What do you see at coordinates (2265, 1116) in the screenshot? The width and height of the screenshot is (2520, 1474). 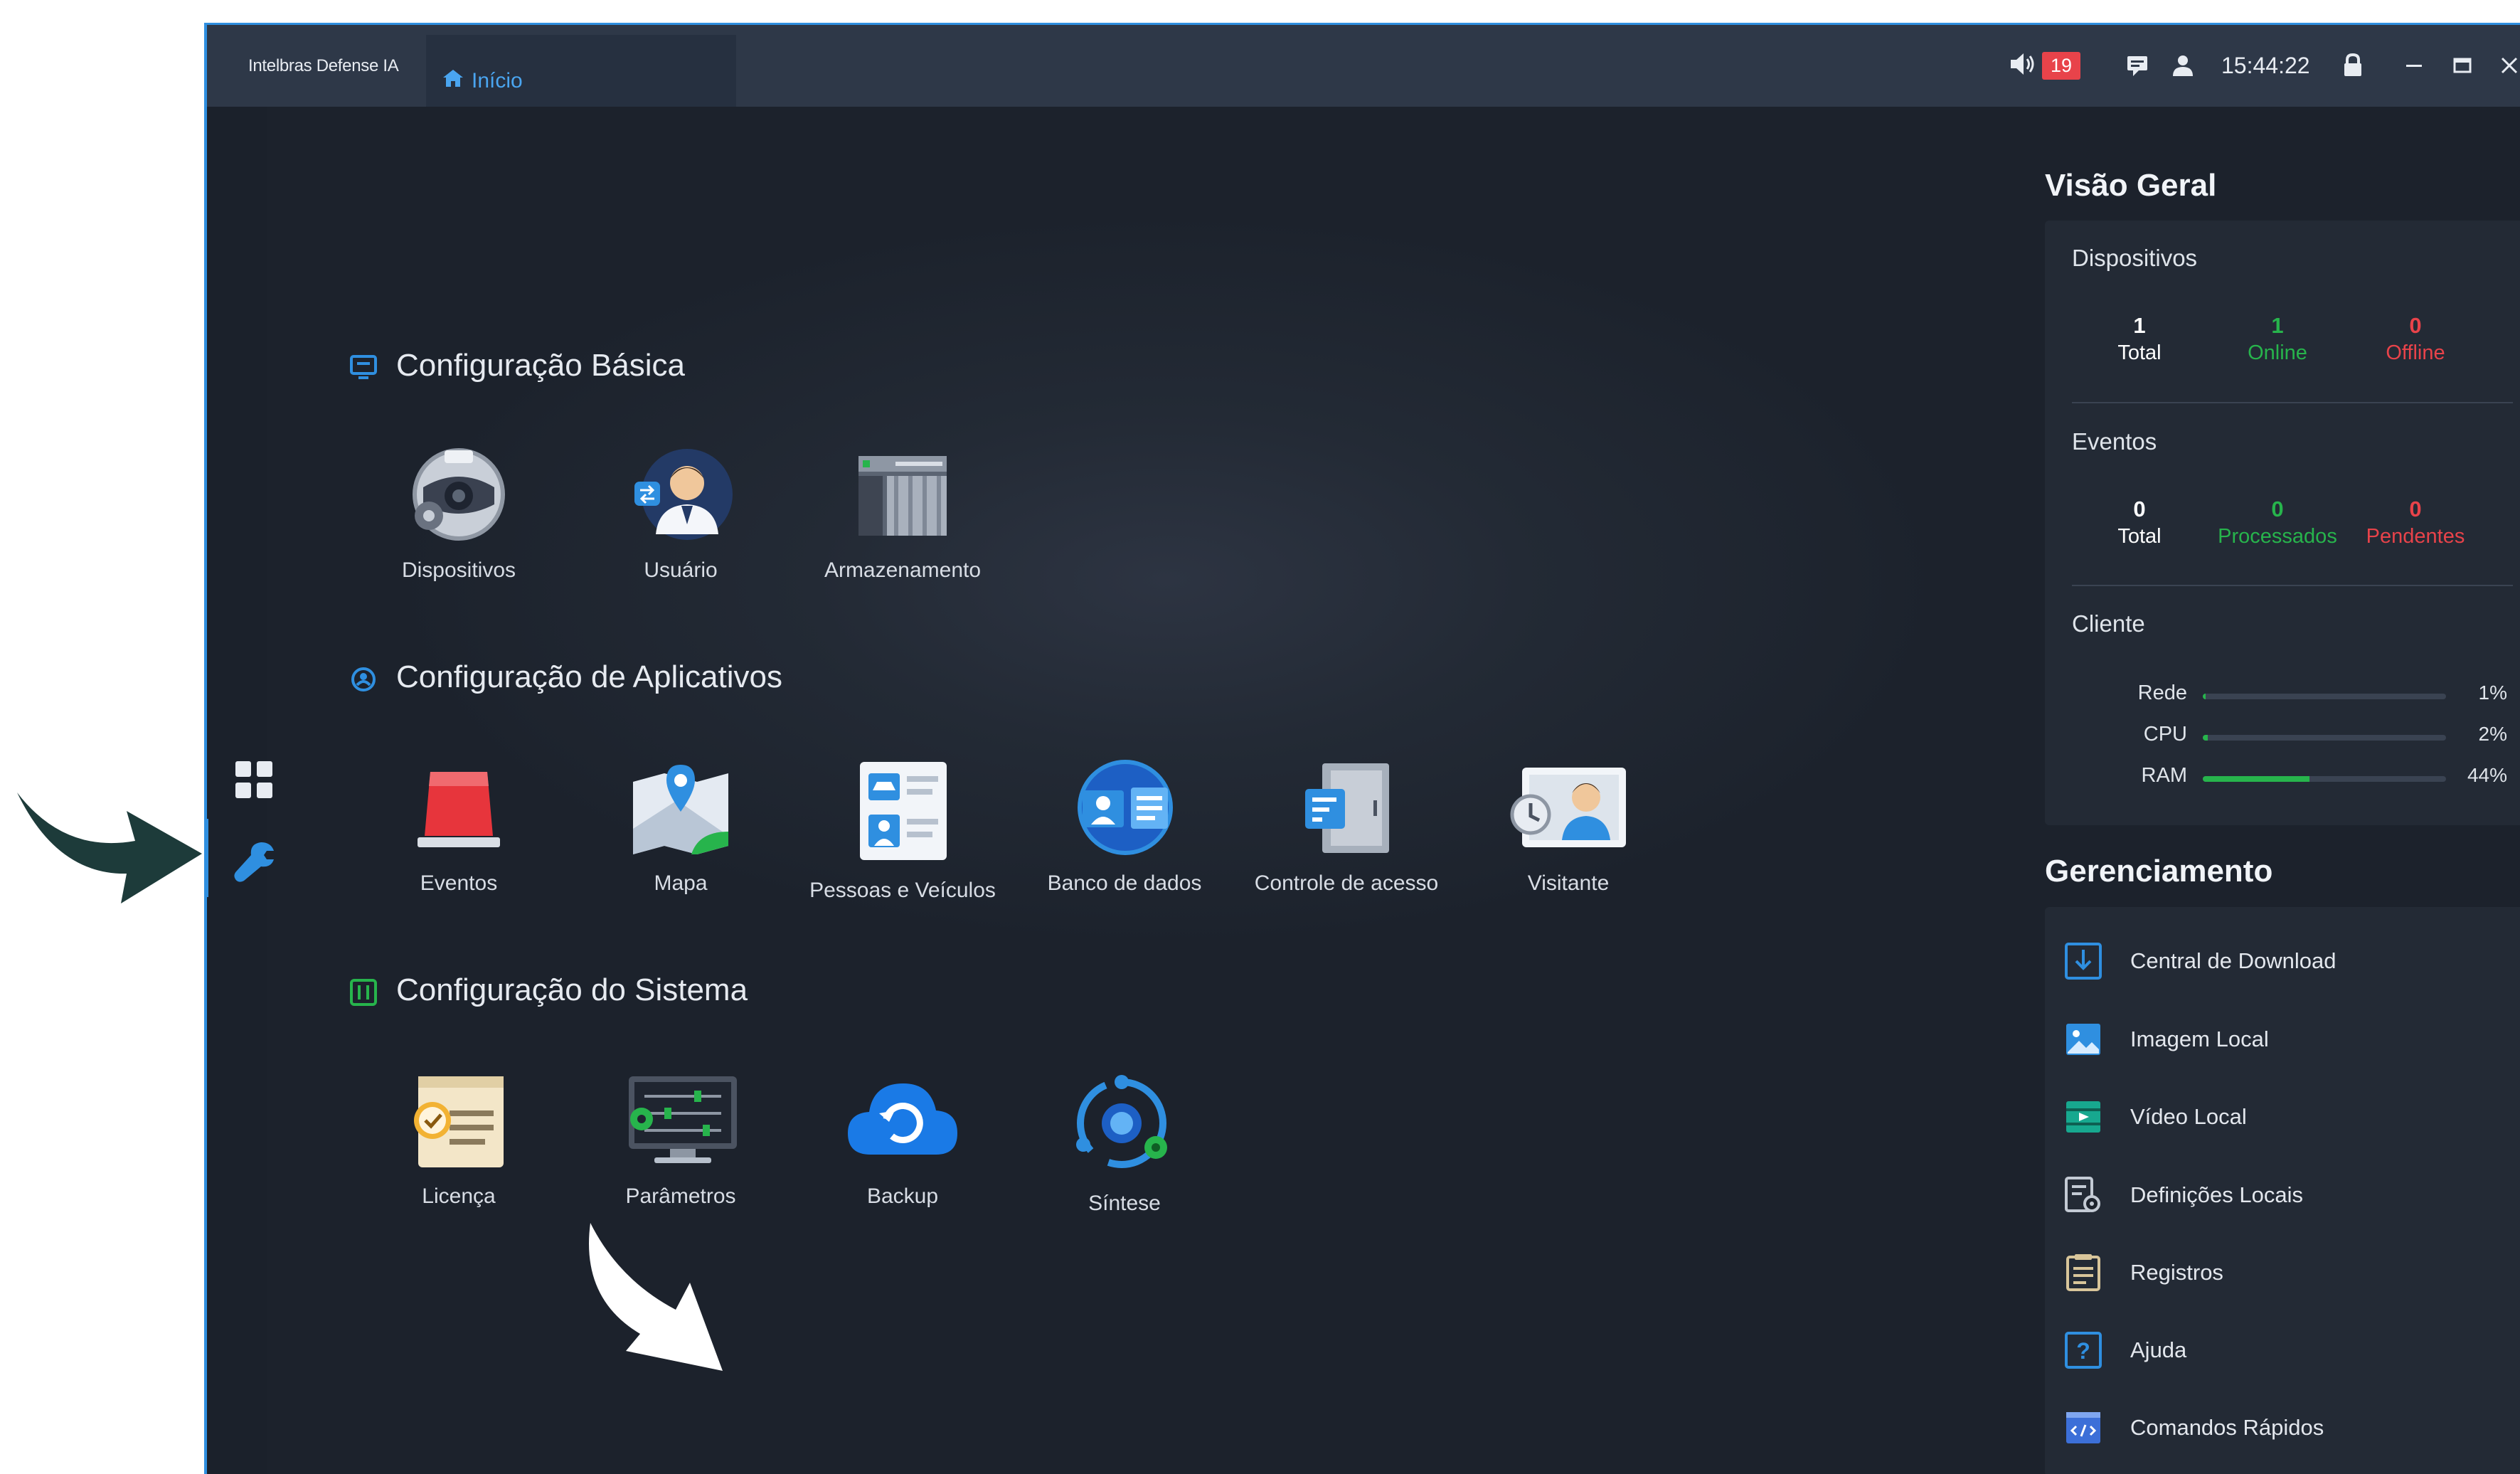 I see `mgmt-item-local-video: Vídeo Local` at bounding box center [2265, 1116].